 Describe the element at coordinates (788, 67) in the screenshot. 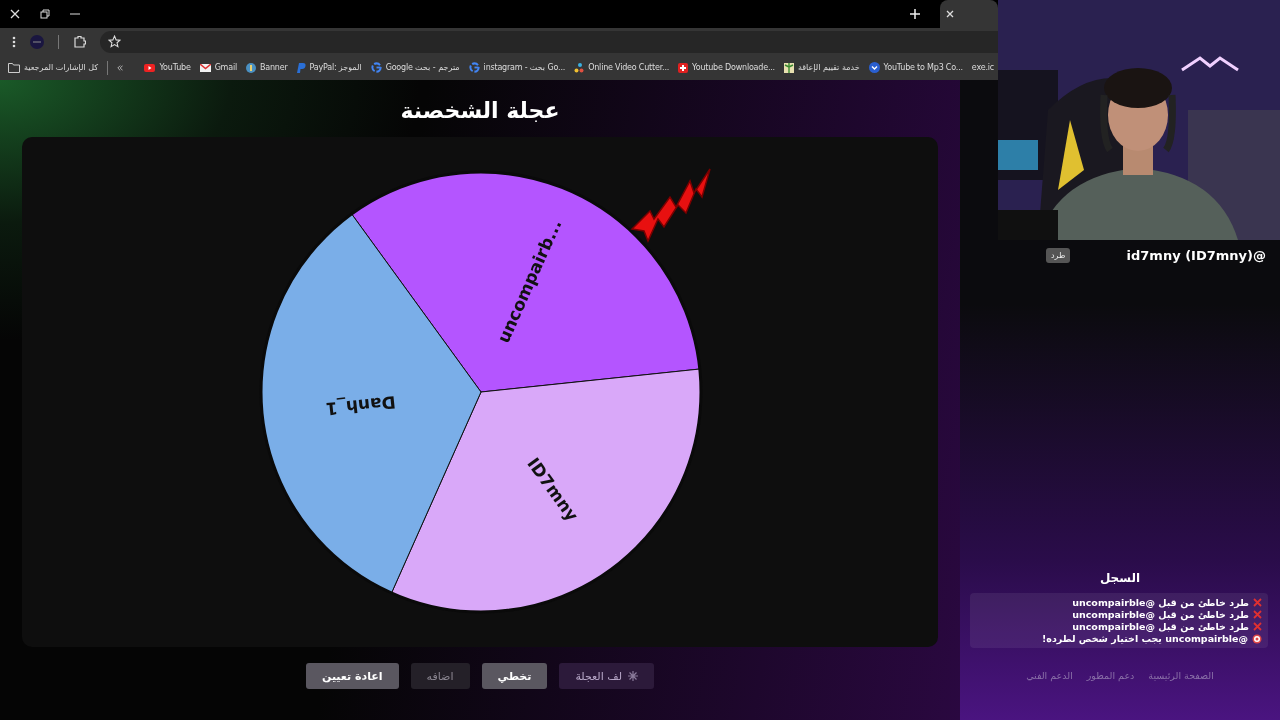

I see `palm-icon` at that location.